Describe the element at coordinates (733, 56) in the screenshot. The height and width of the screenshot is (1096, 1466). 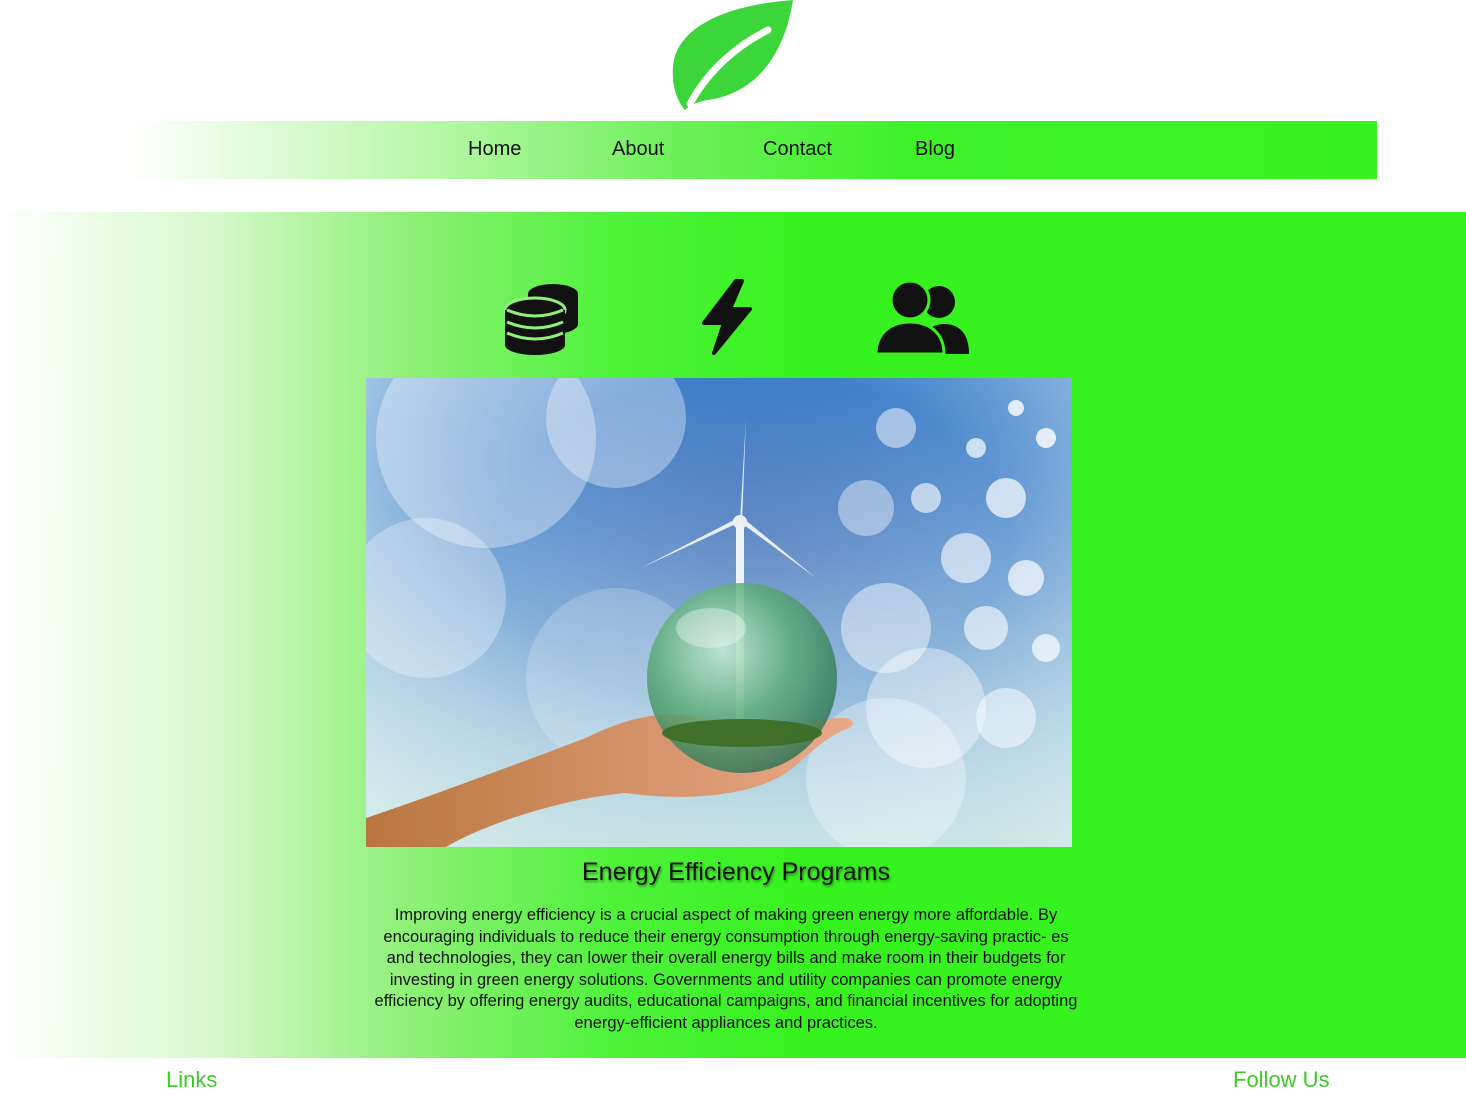
I see `leaf-logo-icon` at that location.